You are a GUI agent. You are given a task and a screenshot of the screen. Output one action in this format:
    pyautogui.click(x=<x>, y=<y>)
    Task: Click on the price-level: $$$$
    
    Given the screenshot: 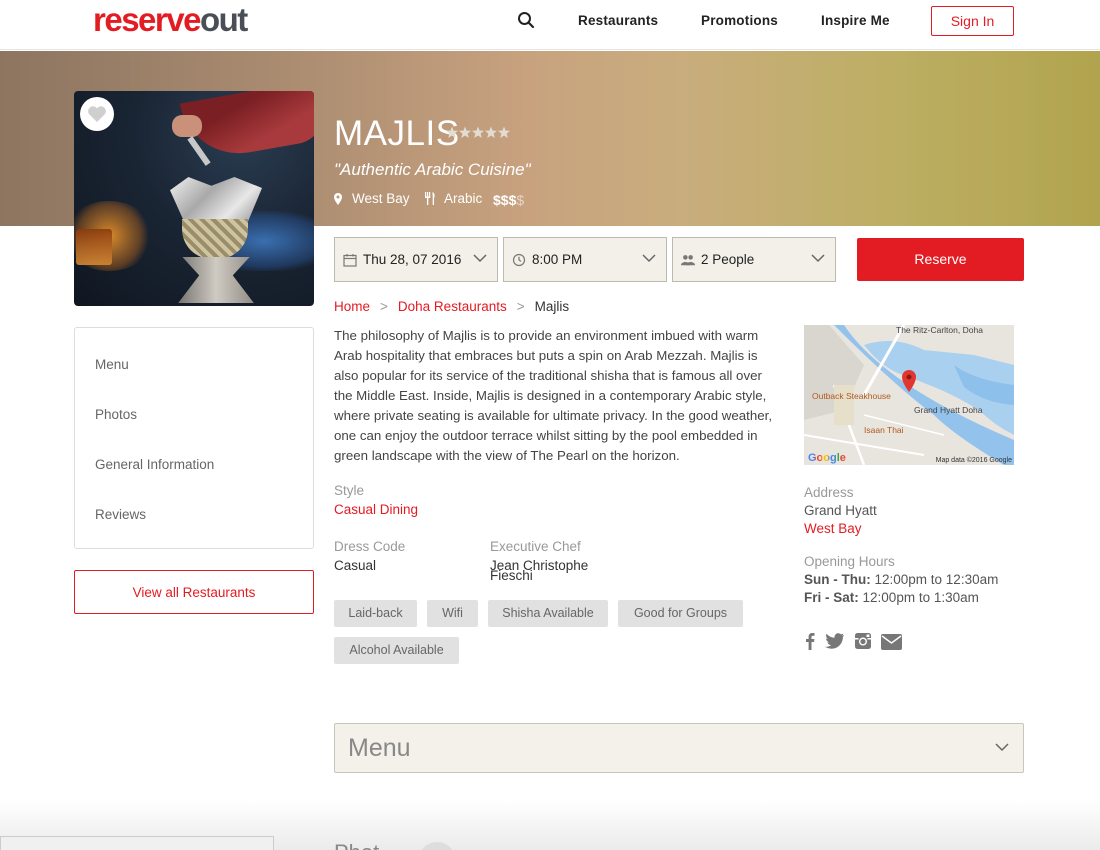 What is the action you would take?
    pyautogui.click(x=508, y=200)
    